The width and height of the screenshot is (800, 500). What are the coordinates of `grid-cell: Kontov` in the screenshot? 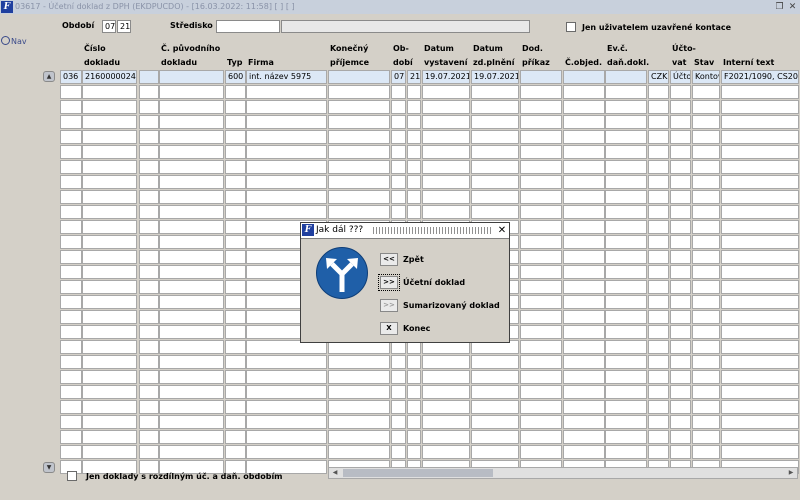 It's located at (706, 77).